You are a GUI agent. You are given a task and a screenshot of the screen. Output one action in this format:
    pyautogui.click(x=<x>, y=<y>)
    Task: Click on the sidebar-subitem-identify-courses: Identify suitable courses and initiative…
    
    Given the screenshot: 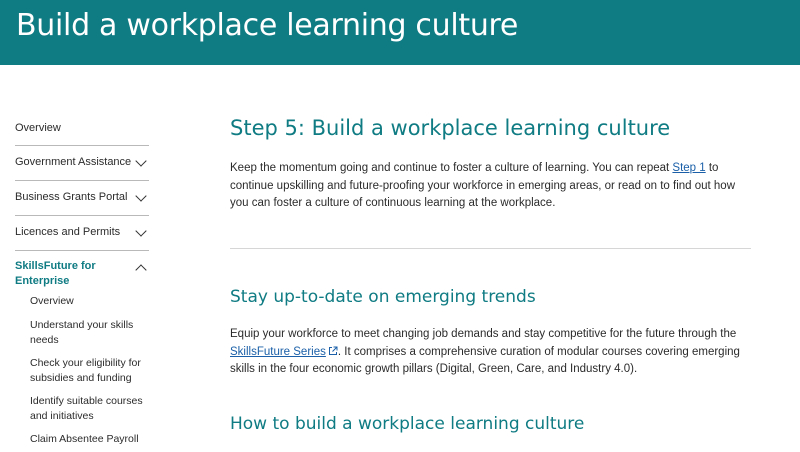 What is the action you would take?
    pyautogui.click(x=92, y=409)
    